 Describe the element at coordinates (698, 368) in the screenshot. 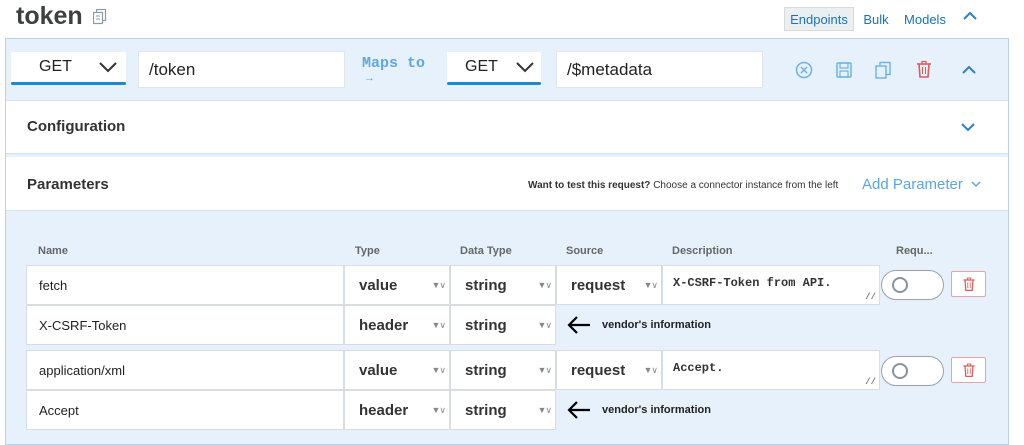

I see `description-text: Accept.` at that location.